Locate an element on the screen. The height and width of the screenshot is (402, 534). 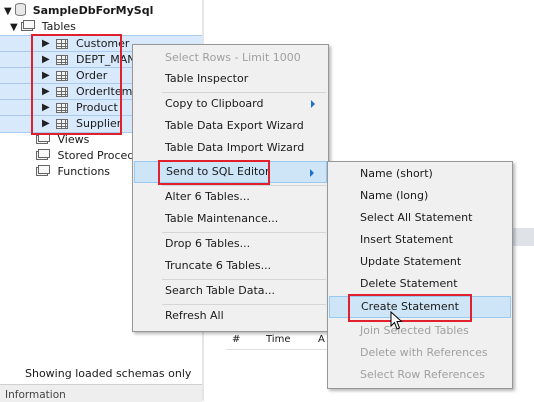
schema-node: ▼ SampleDbForMySql is located at coordinates (78, 11).